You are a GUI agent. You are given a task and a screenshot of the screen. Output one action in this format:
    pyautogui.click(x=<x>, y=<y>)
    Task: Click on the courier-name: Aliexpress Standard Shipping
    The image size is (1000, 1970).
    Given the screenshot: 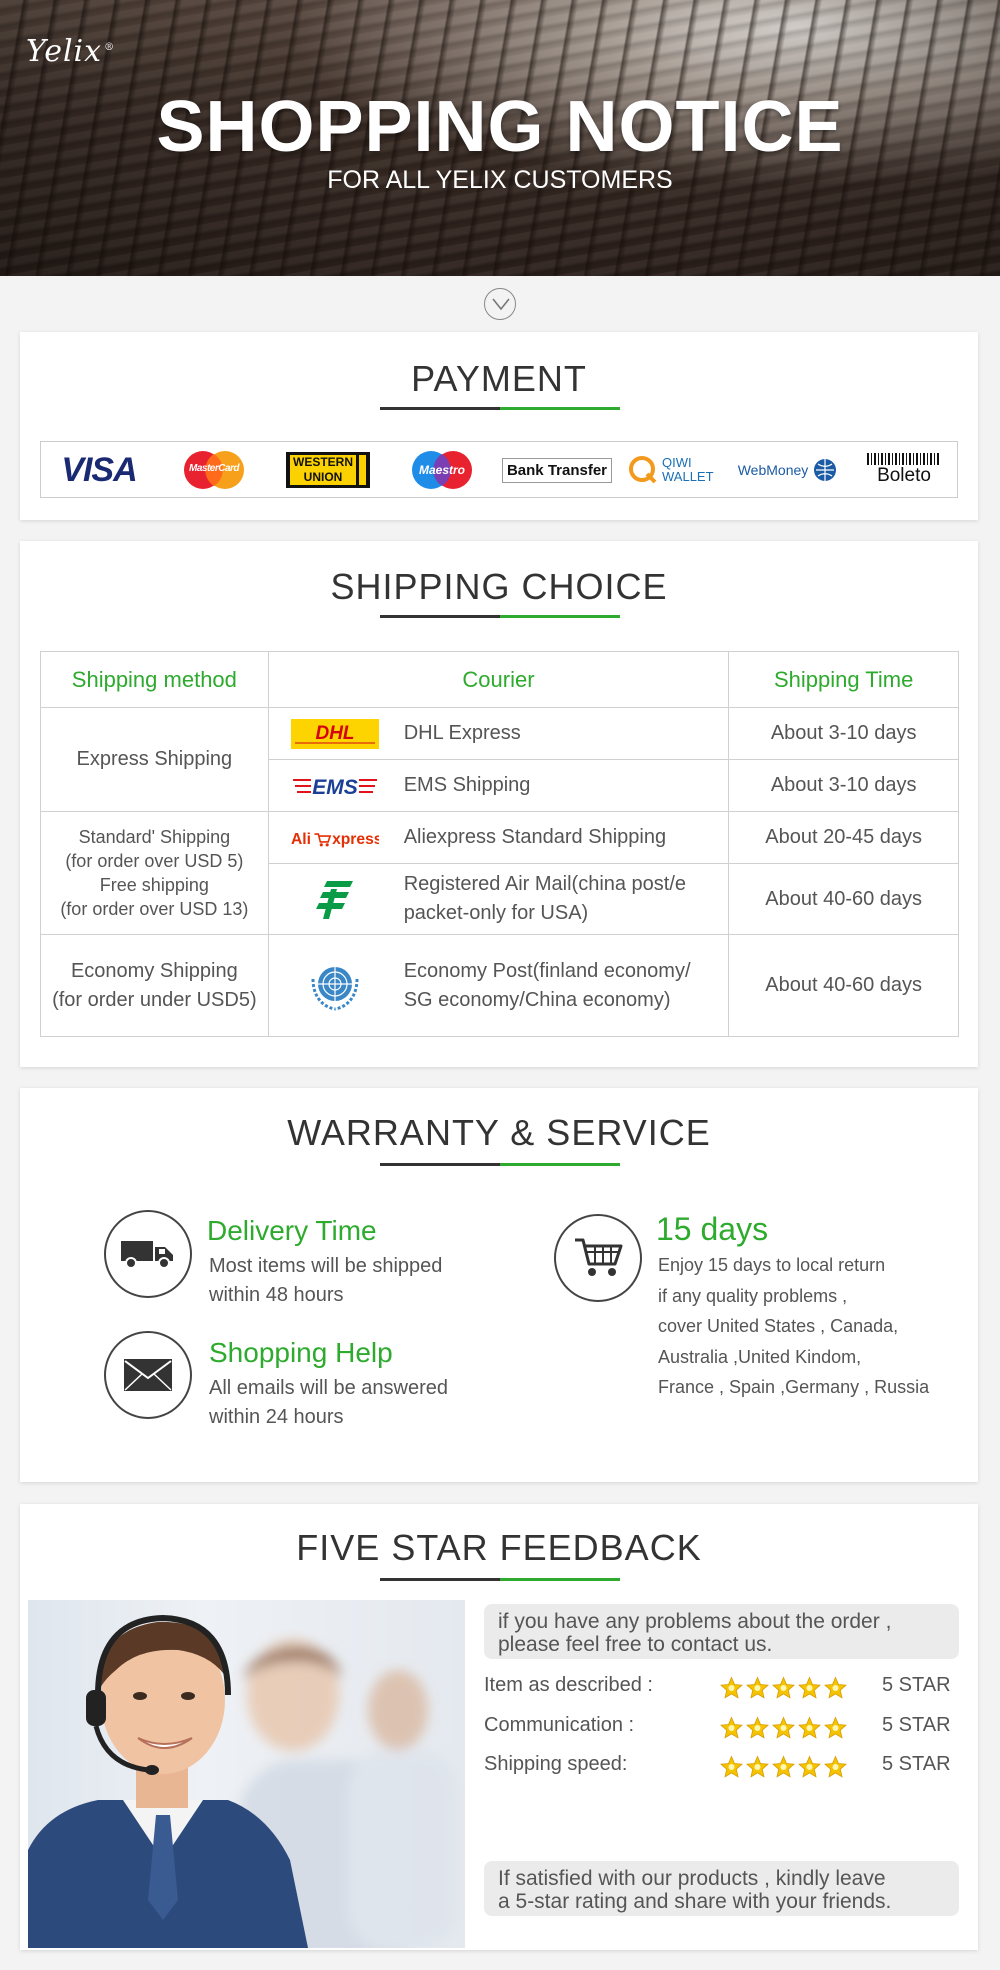 What is the action you would take?
    pyautogui.click(x=535, y=837)
    